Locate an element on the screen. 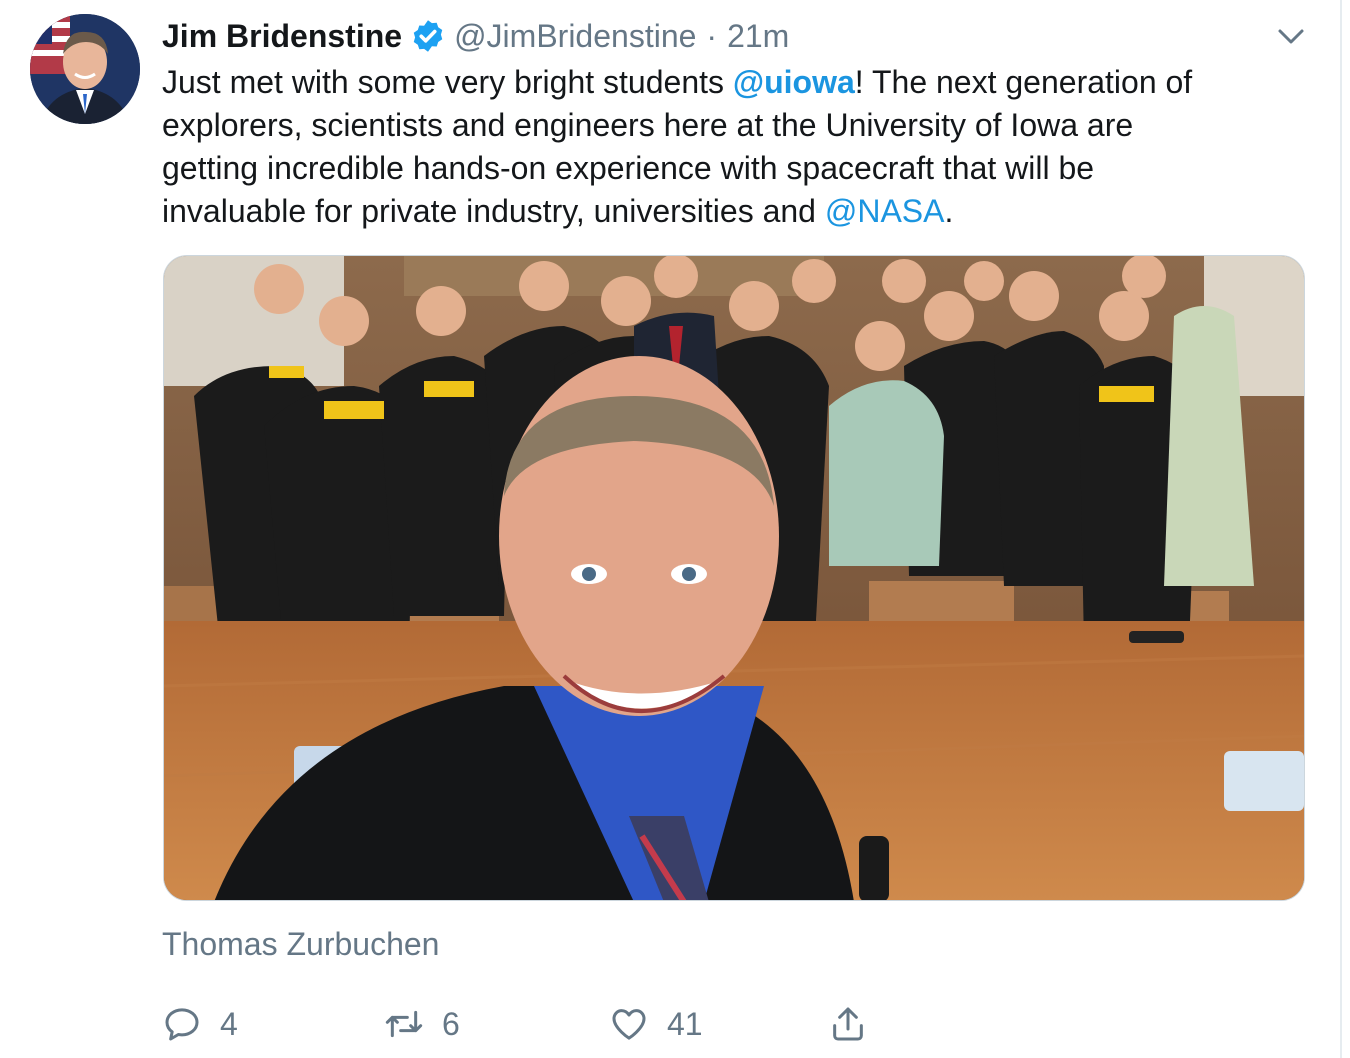 The height and width of the screenshot is (1058, 1350). like-count: 41 is located at coordinates (685, 1023).